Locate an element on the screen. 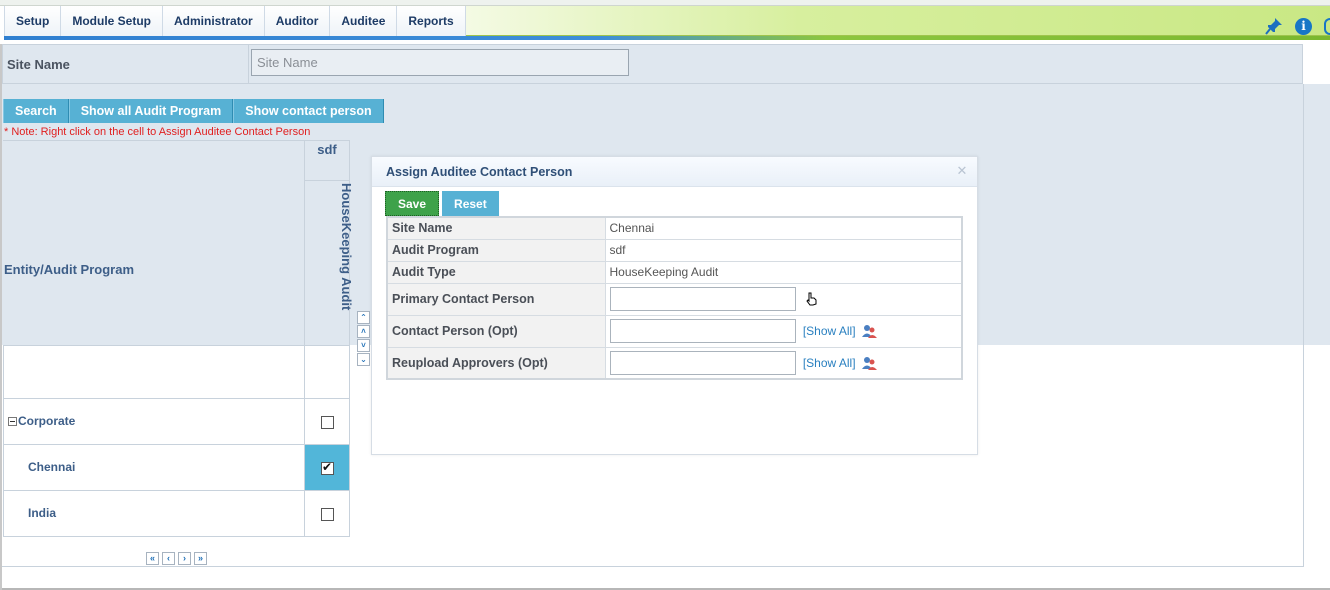 The image size is (1330, 590). table-row: Chennai is located at coordinates (177, 467).